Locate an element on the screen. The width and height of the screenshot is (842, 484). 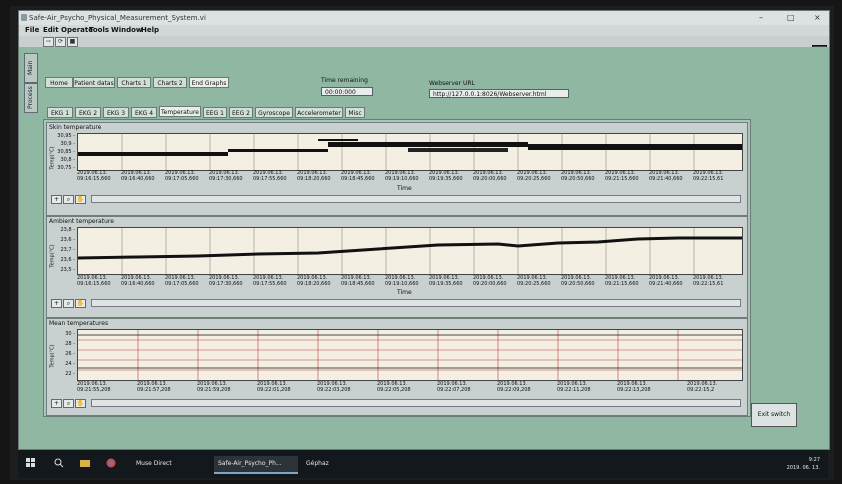
y-tick-label: 30,9 - is located at coordinates (67, 144).